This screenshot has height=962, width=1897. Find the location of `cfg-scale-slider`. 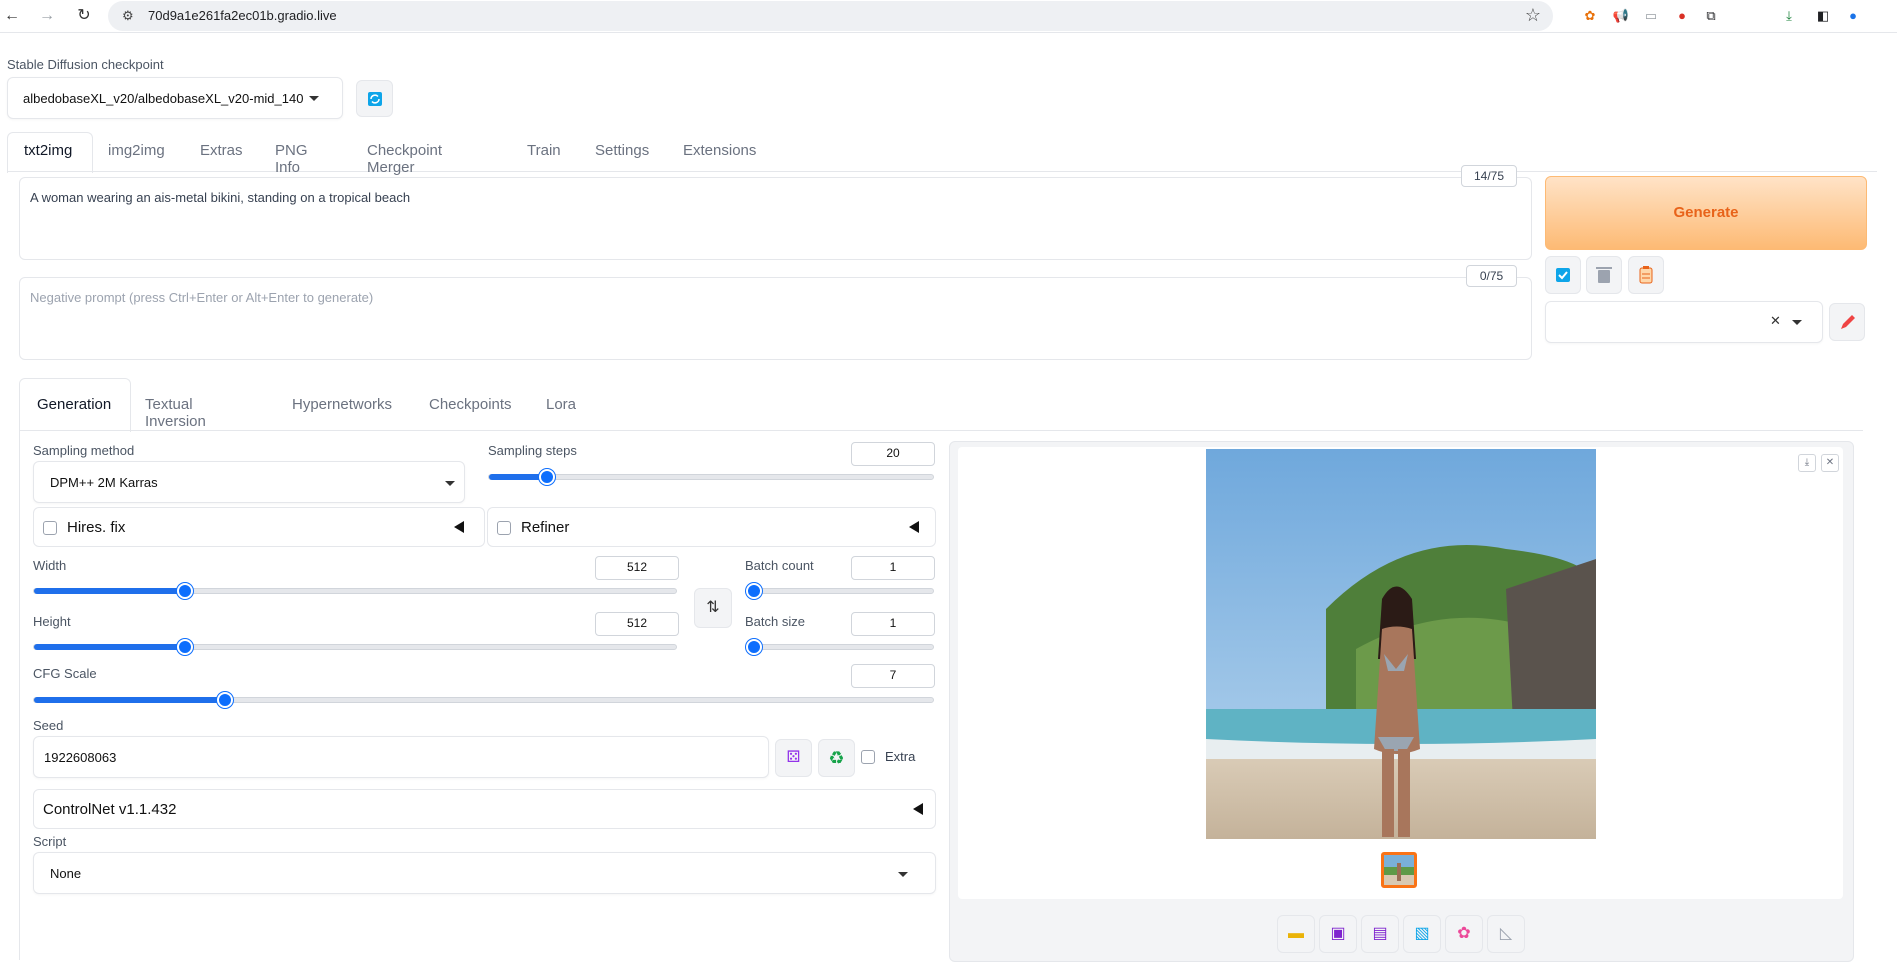

cfg-scale-slider is located at coordinates (483, 700).